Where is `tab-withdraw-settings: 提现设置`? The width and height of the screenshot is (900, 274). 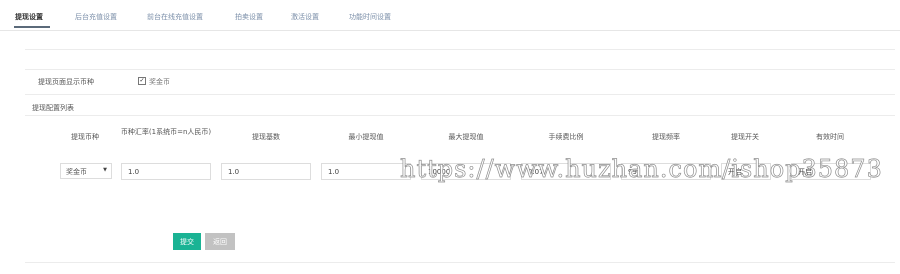 tab-withdraw-settings: 提现设置 is located at coordinates (29, 17).